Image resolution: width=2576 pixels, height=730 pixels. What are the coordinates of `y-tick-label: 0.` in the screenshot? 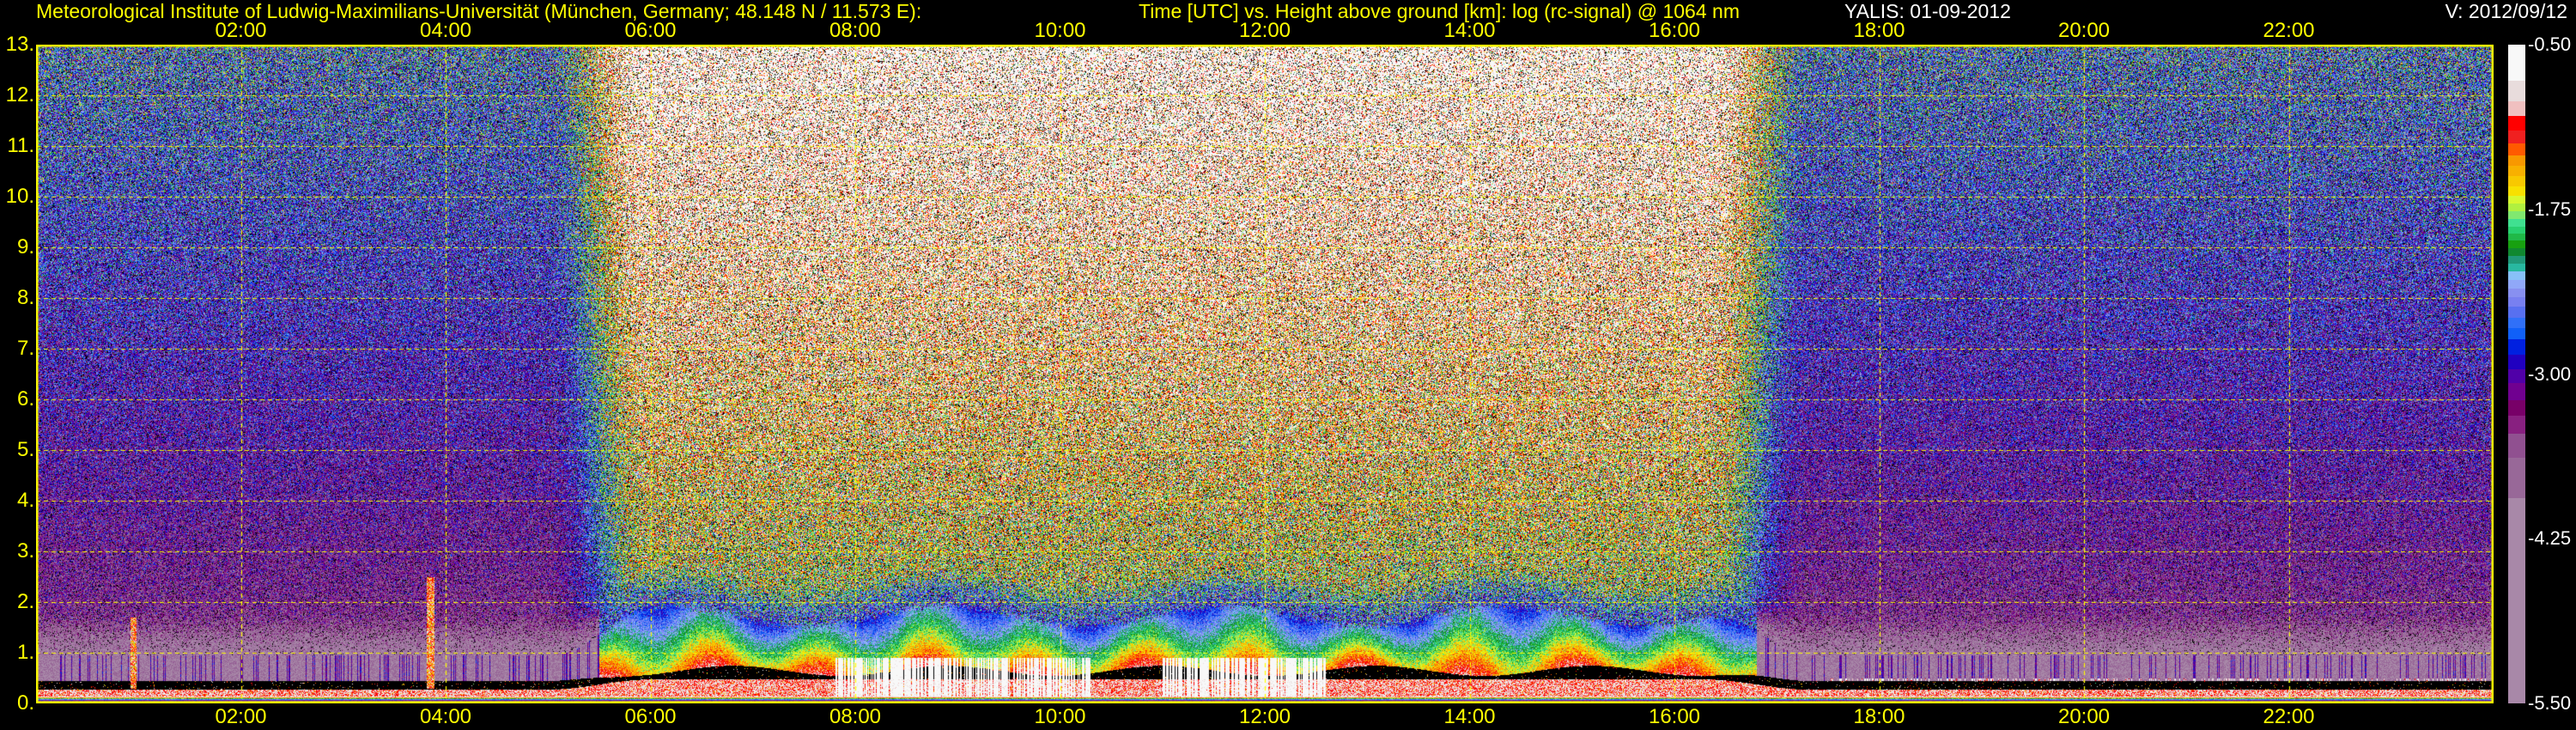 It's located at (25, 703).